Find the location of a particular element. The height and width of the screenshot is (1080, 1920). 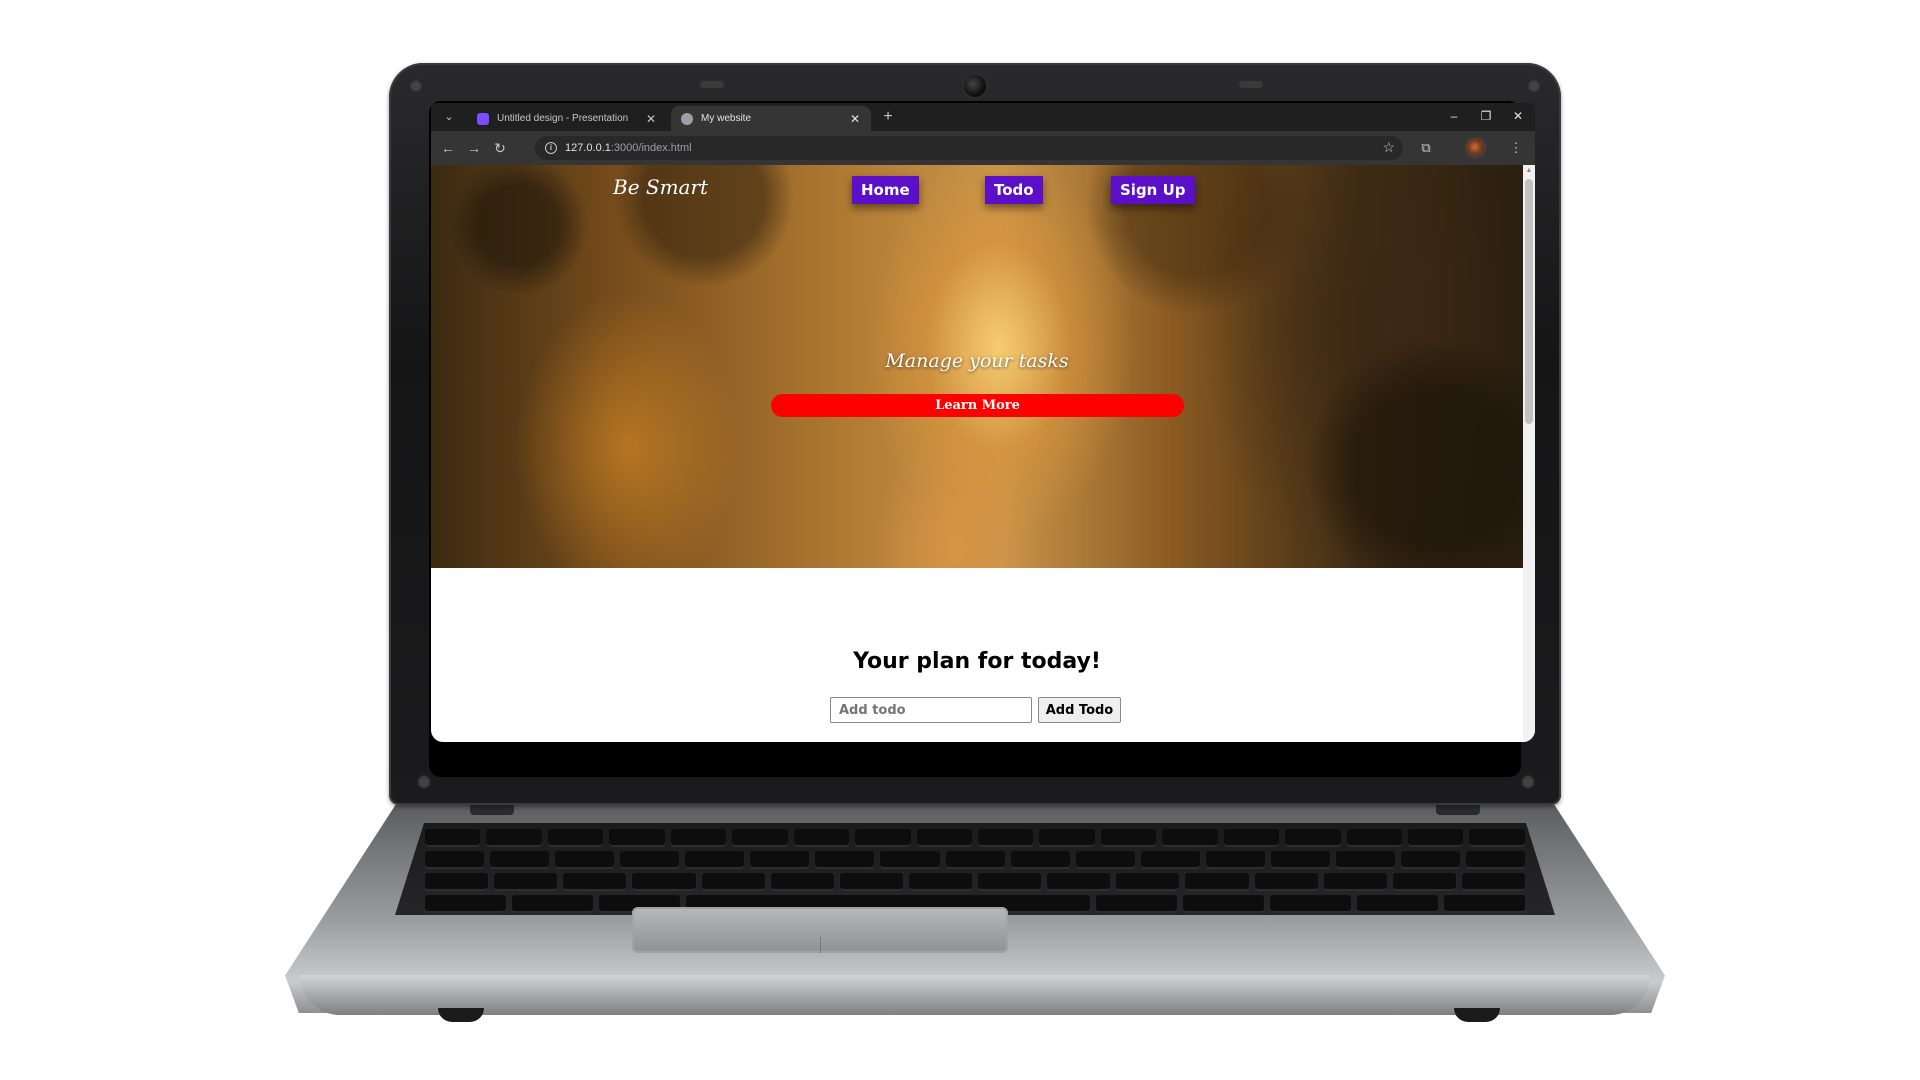

todo-heading: Your plan for today! is located at coordinates (977, 661).